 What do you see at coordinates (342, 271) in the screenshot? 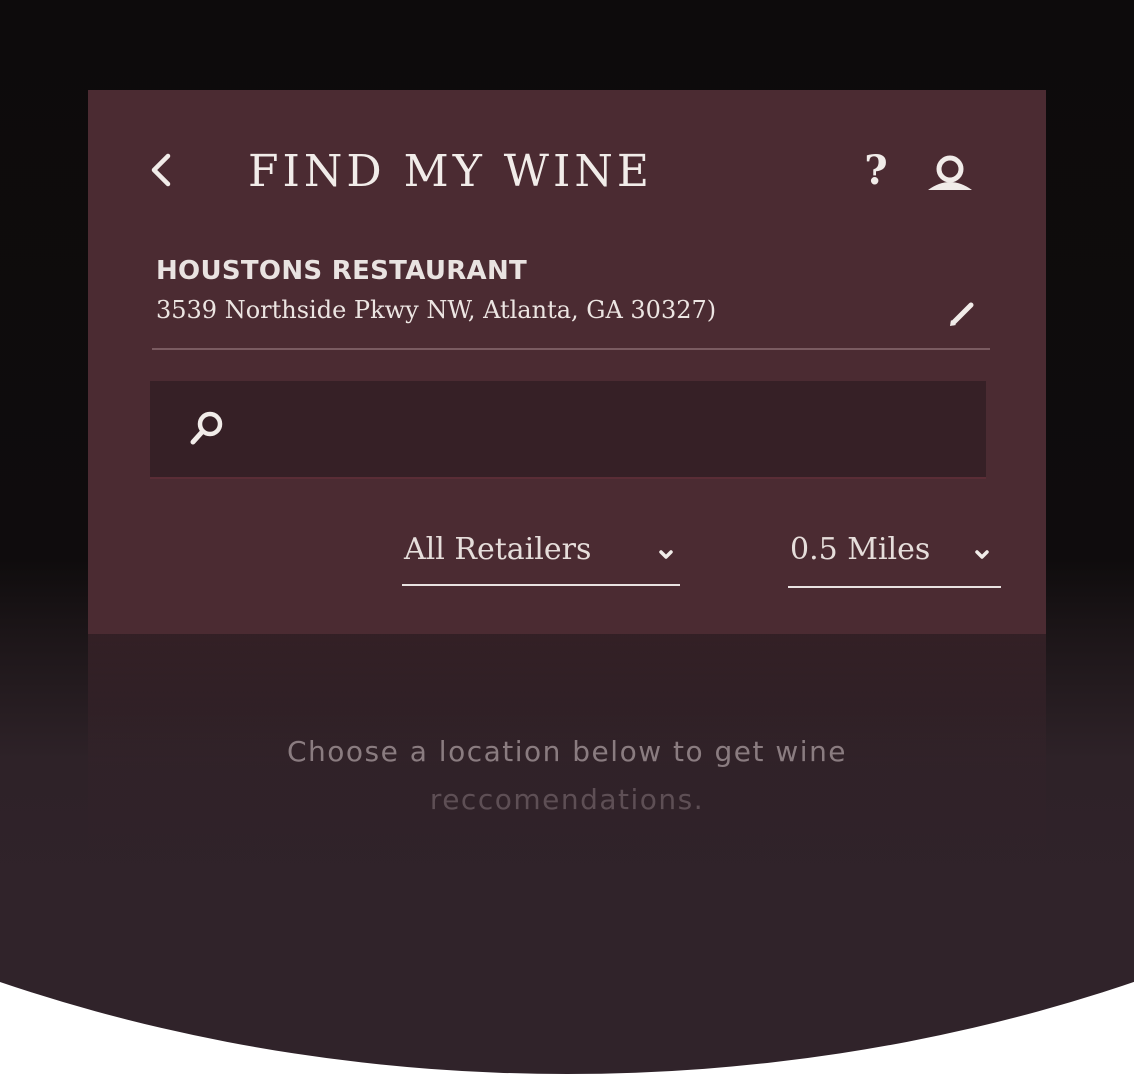
I see `restaurant-name: HOUSTONS RESTAURANT` at bounding box center [342, 271].